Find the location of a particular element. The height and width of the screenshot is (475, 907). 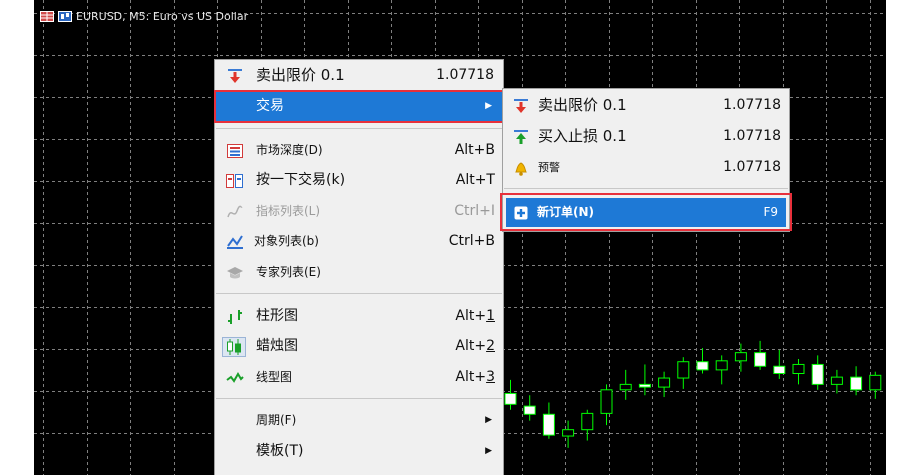

menu-item-label: 买入止损 0.1 is located at coordinates (582, 136).